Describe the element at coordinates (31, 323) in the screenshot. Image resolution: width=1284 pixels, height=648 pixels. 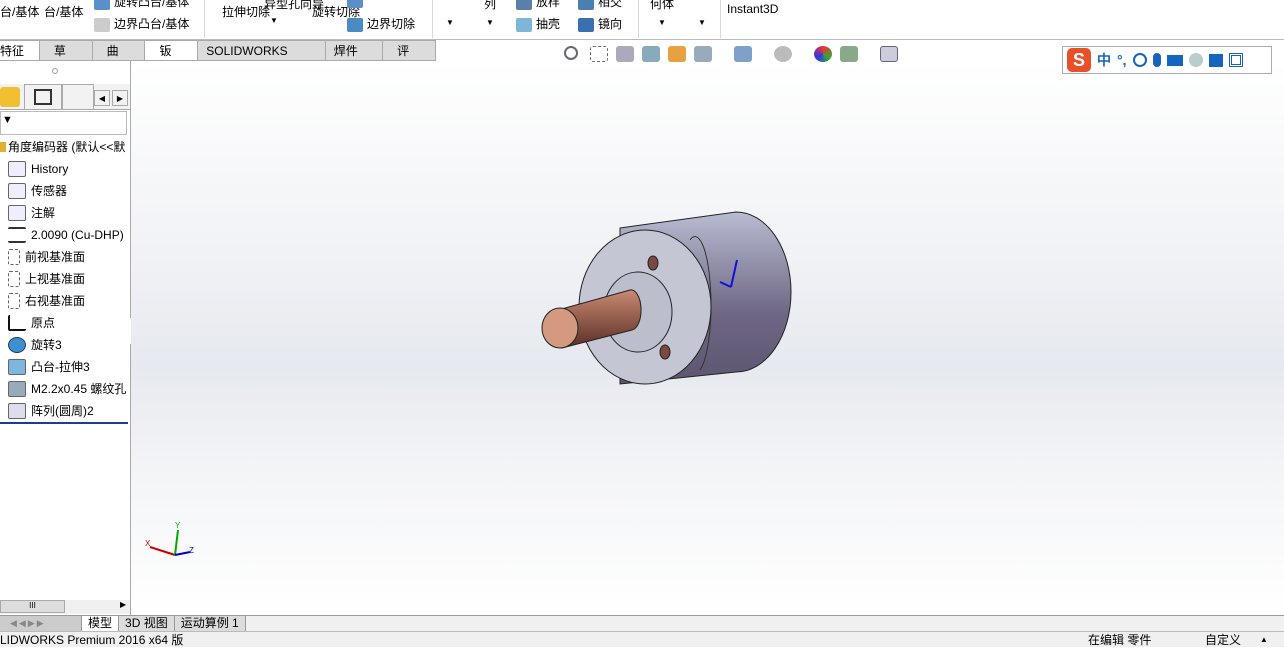
I see `tree-item-origin: 原点` at that location.